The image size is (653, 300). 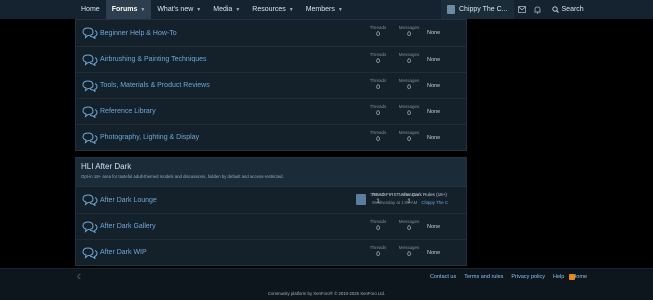 I want to click on tab-members: Members ▼, so click(x=324, y=9).